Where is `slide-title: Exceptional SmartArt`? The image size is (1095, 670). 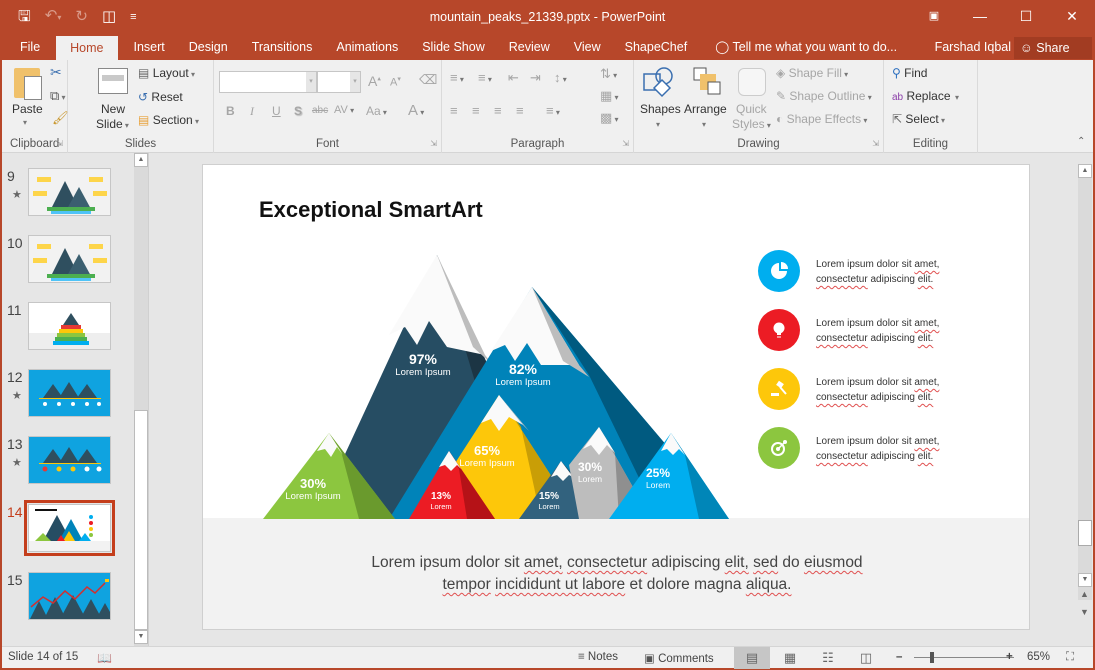 slide-title: Exceptional SmartArt is located at coordinates (371, 210).